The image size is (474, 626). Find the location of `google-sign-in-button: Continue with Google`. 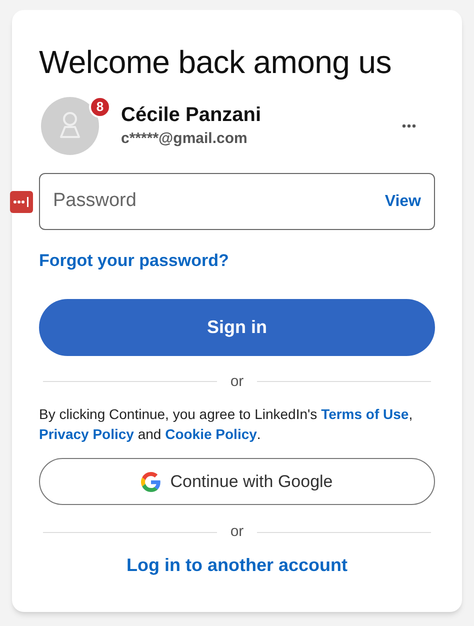

google-sign-in-button: Continue with Google is located at coordinates (237, 481).